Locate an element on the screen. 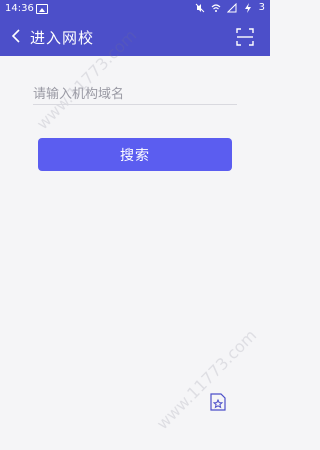  status-bar: 14:36 3 is located at coordinates (135, 9).